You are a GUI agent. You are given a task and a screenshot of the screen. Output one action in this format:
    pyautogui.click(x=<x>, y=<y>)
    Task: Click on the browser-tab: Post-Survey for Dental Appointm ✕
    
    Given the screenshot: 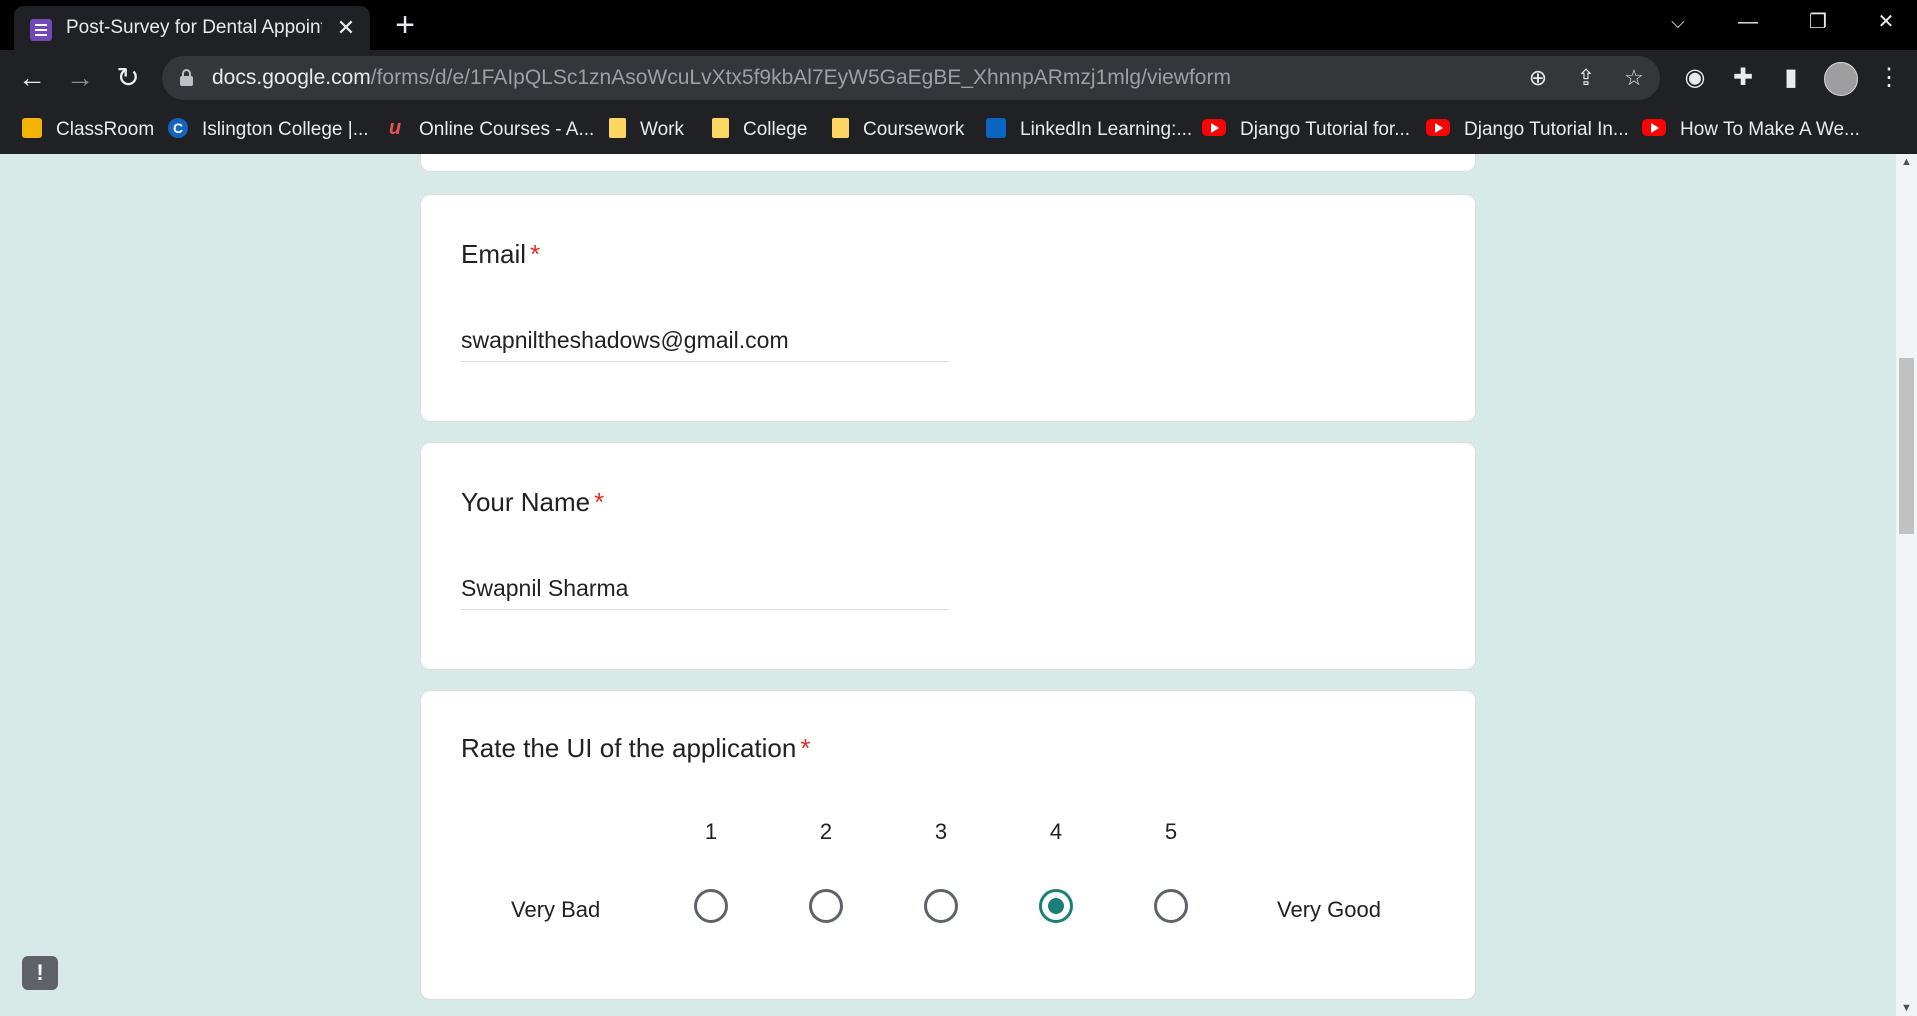 What is the action you would take?
    pyautogui.click(x=192, y=28)
    